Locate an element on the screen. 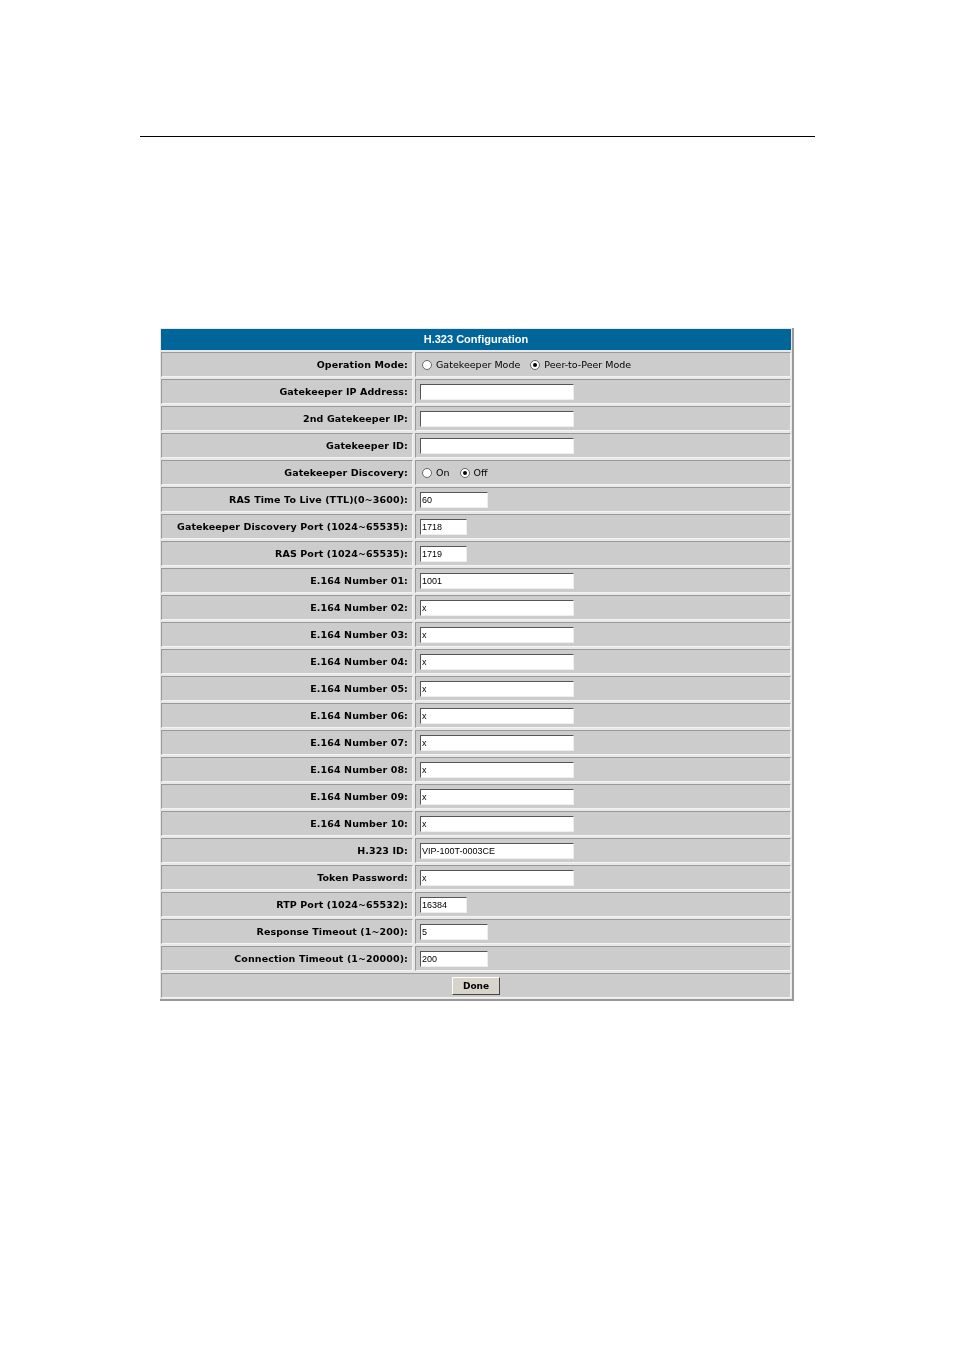 The height and width of the screenshot is (1349, 954). field-label: 2nd Gatekeeper IP: is located at coordinates (355, 418).